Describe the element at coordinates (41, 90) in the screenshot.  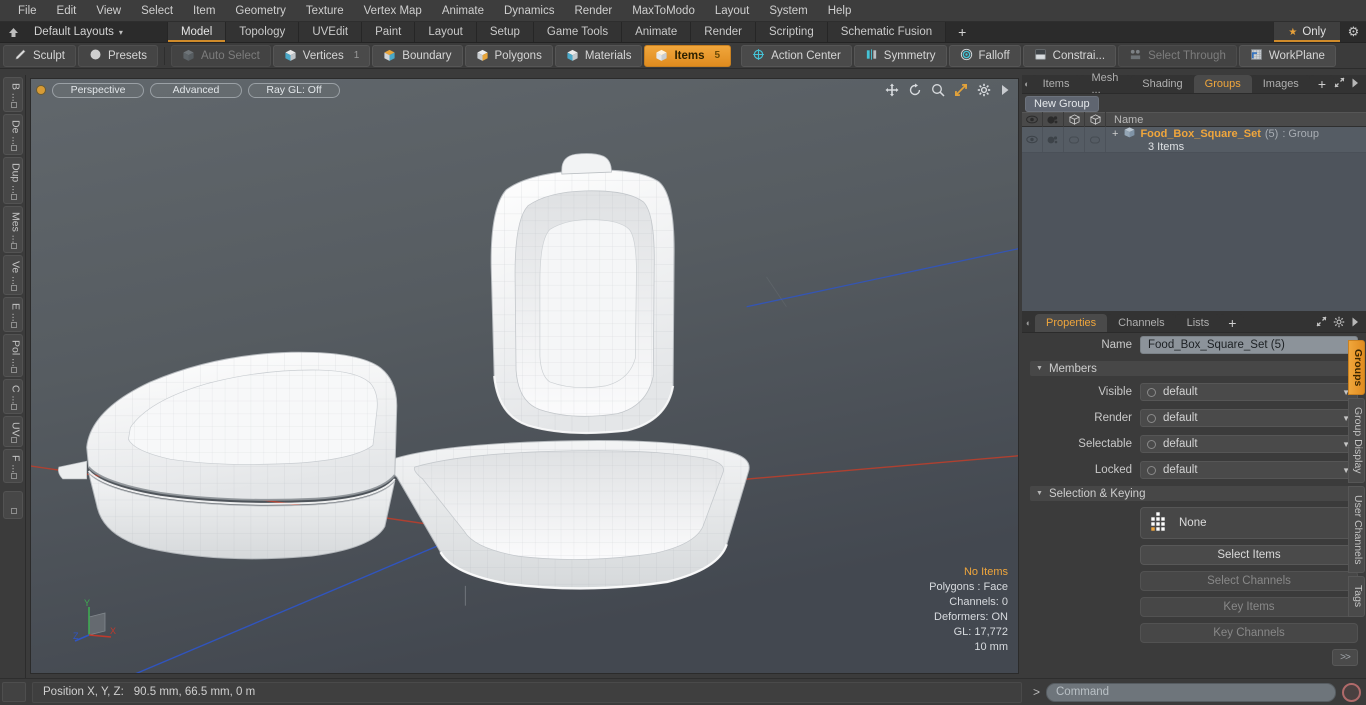
I see `viewport-menu-dot-icon` at that location.